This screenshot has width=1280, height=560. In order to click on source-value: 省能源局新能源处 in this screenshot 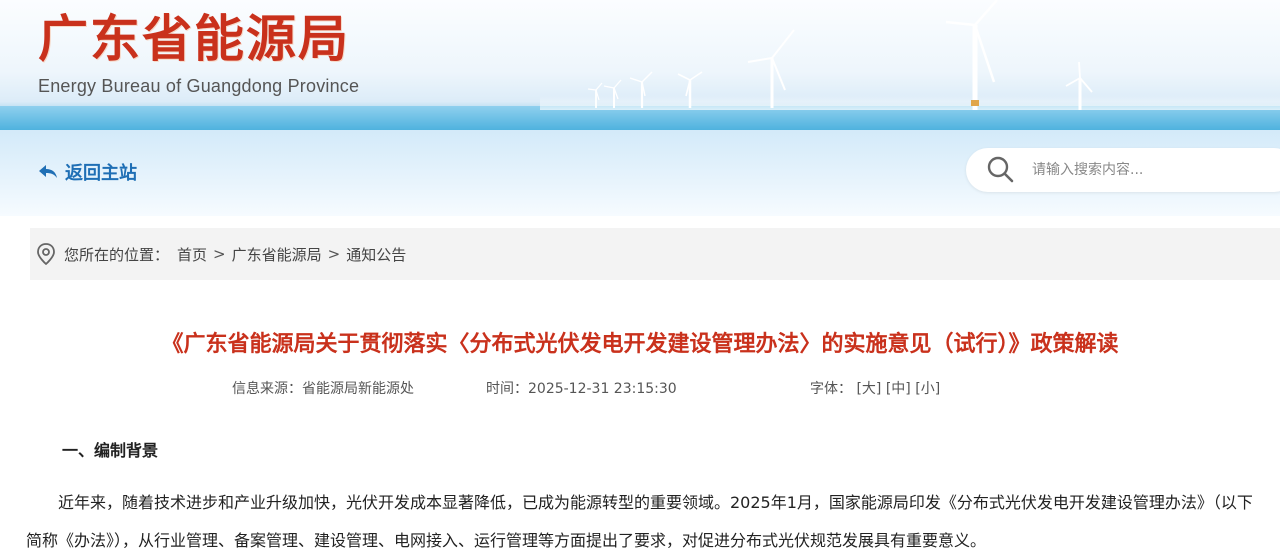, I will do `click(358, 389)`.